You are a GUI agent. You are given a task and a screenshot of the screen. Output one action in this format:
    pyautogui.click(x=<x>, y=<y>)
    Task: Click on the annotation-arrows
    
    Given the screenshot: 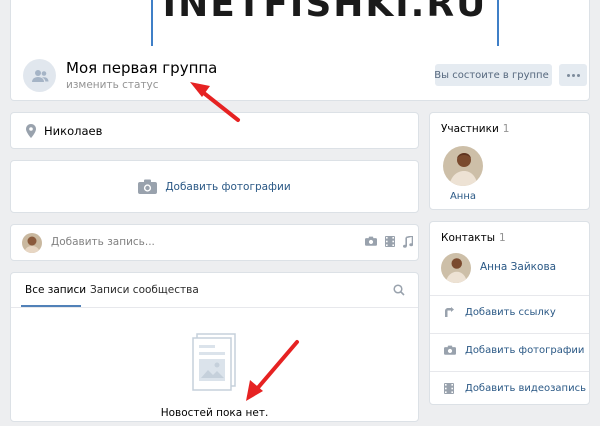 What is the action you would take?
    pyautogui.click(x=244, y=241)
    